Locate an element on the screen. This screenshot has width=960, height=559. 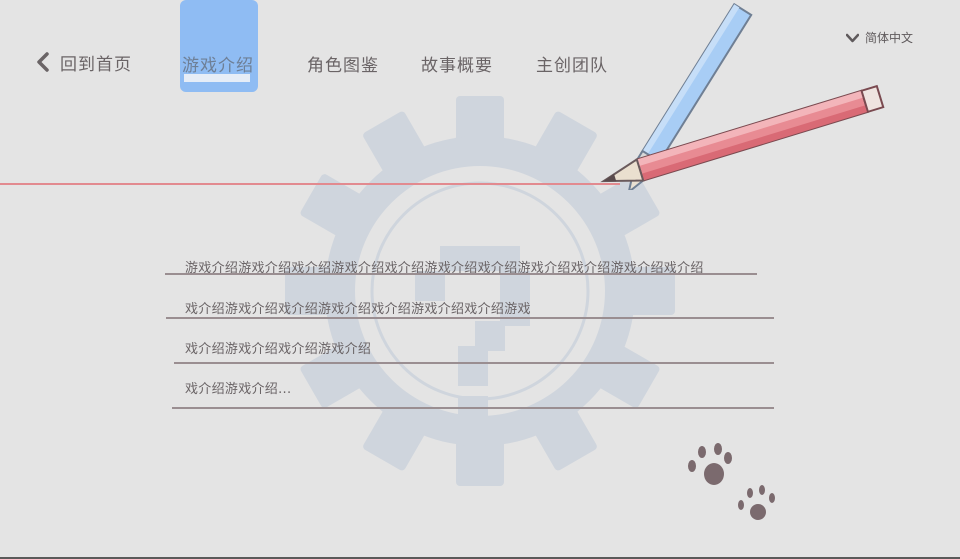
tab-character-gallery: 角色图鉴 is located at coordinates (343, 63).